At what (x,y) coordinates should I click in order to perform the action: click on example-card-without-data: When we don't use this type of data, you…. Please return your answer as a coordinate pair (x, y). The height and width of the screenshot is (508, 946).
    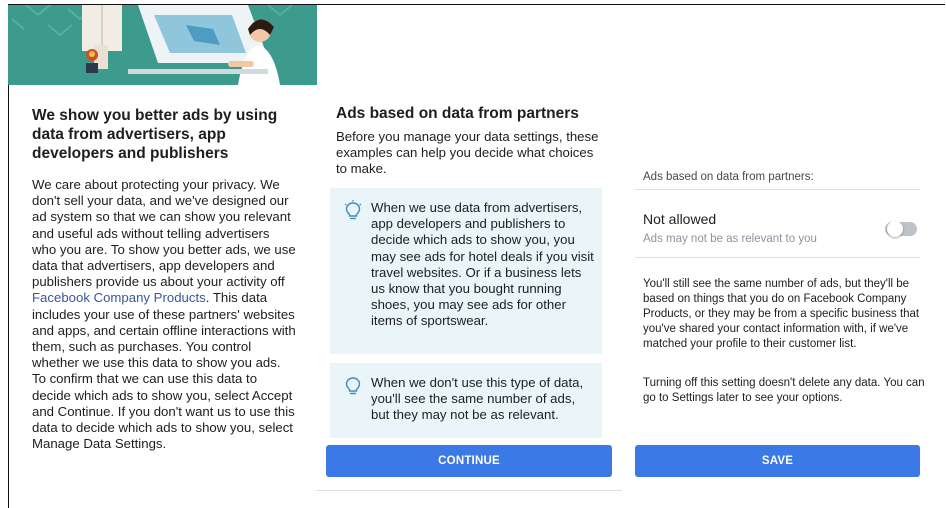
    Looking at the image, I should click on (466, 400).